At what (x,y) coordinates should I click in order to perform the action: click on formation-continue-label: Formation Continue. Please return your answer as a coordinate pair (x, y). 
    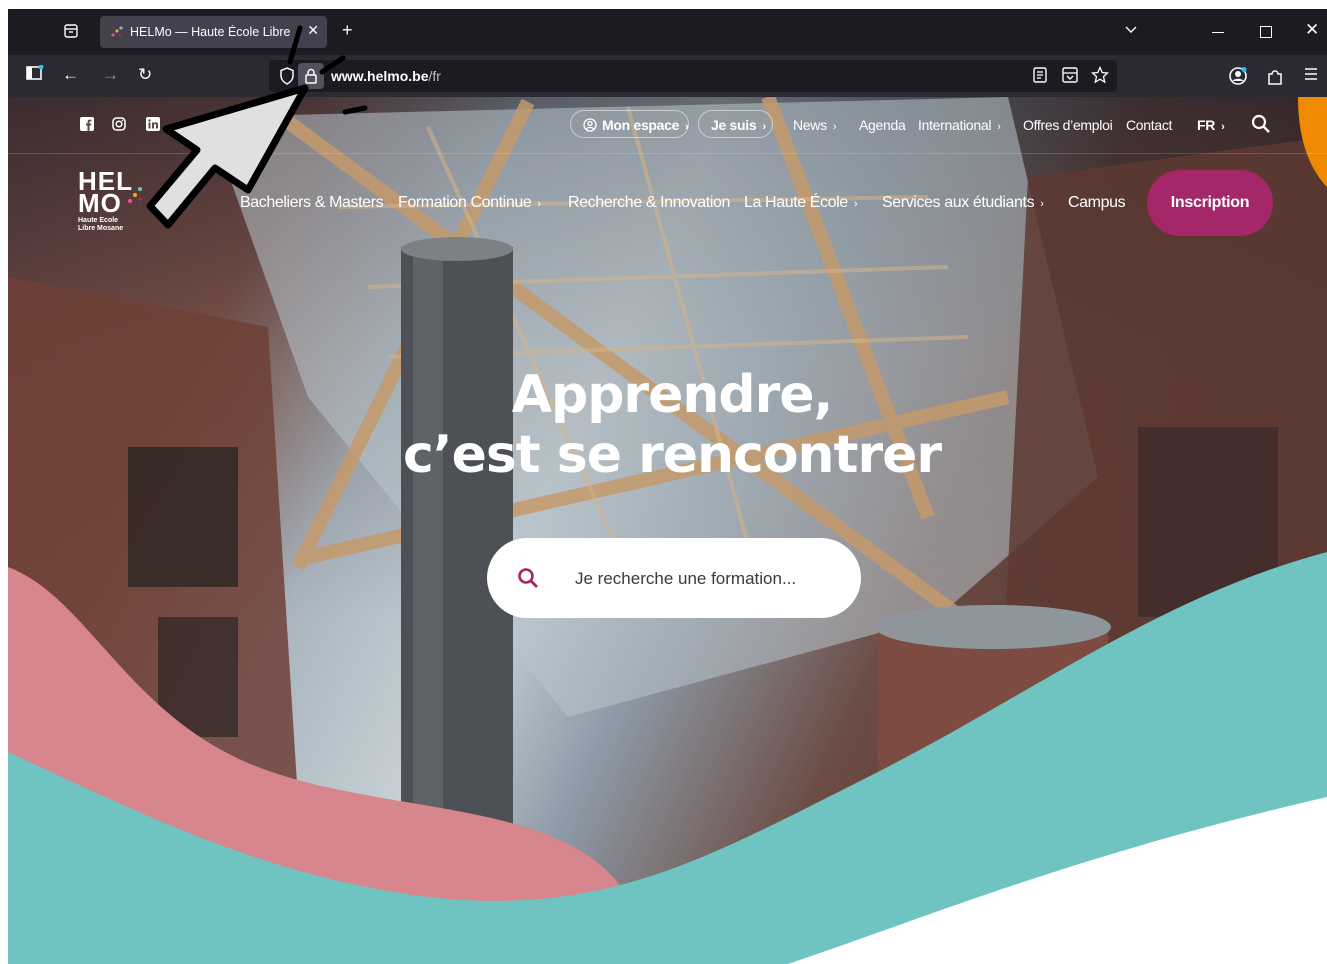
    Looking at the image, I should click on (465, 202).